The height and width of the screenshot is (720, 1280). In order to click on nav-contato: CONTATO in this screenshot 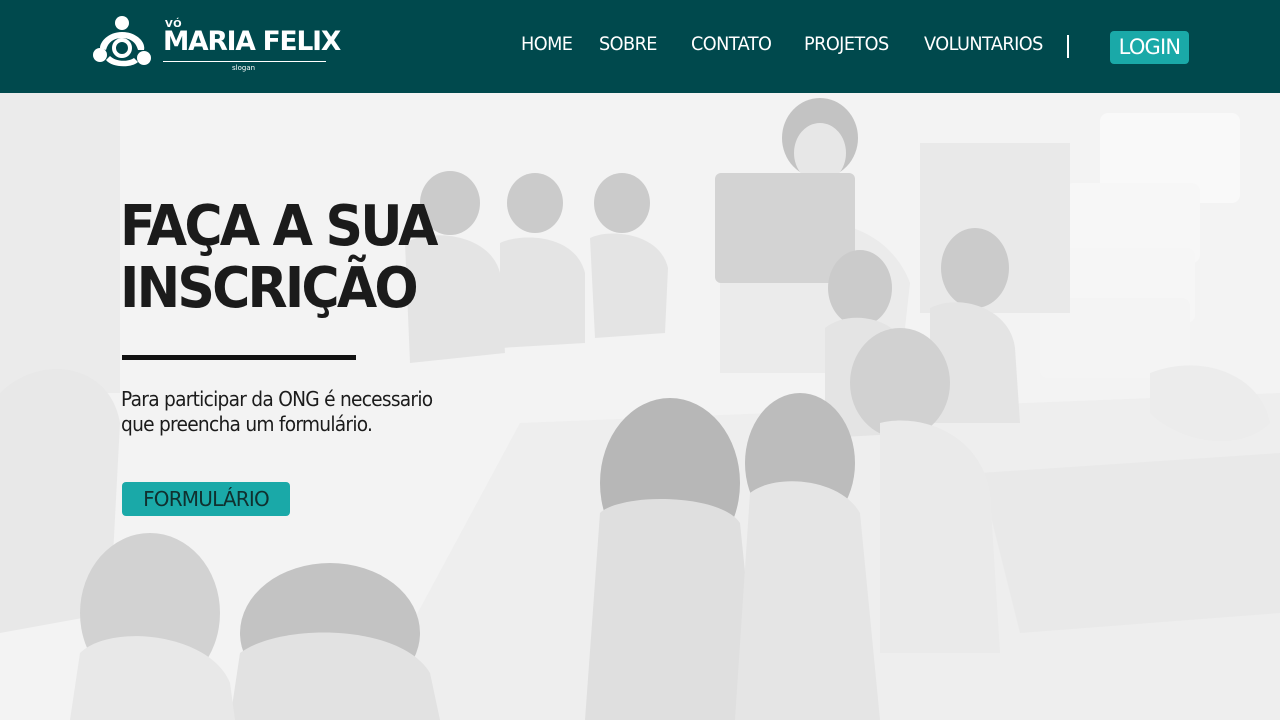, I will do `click(731, 44)`.